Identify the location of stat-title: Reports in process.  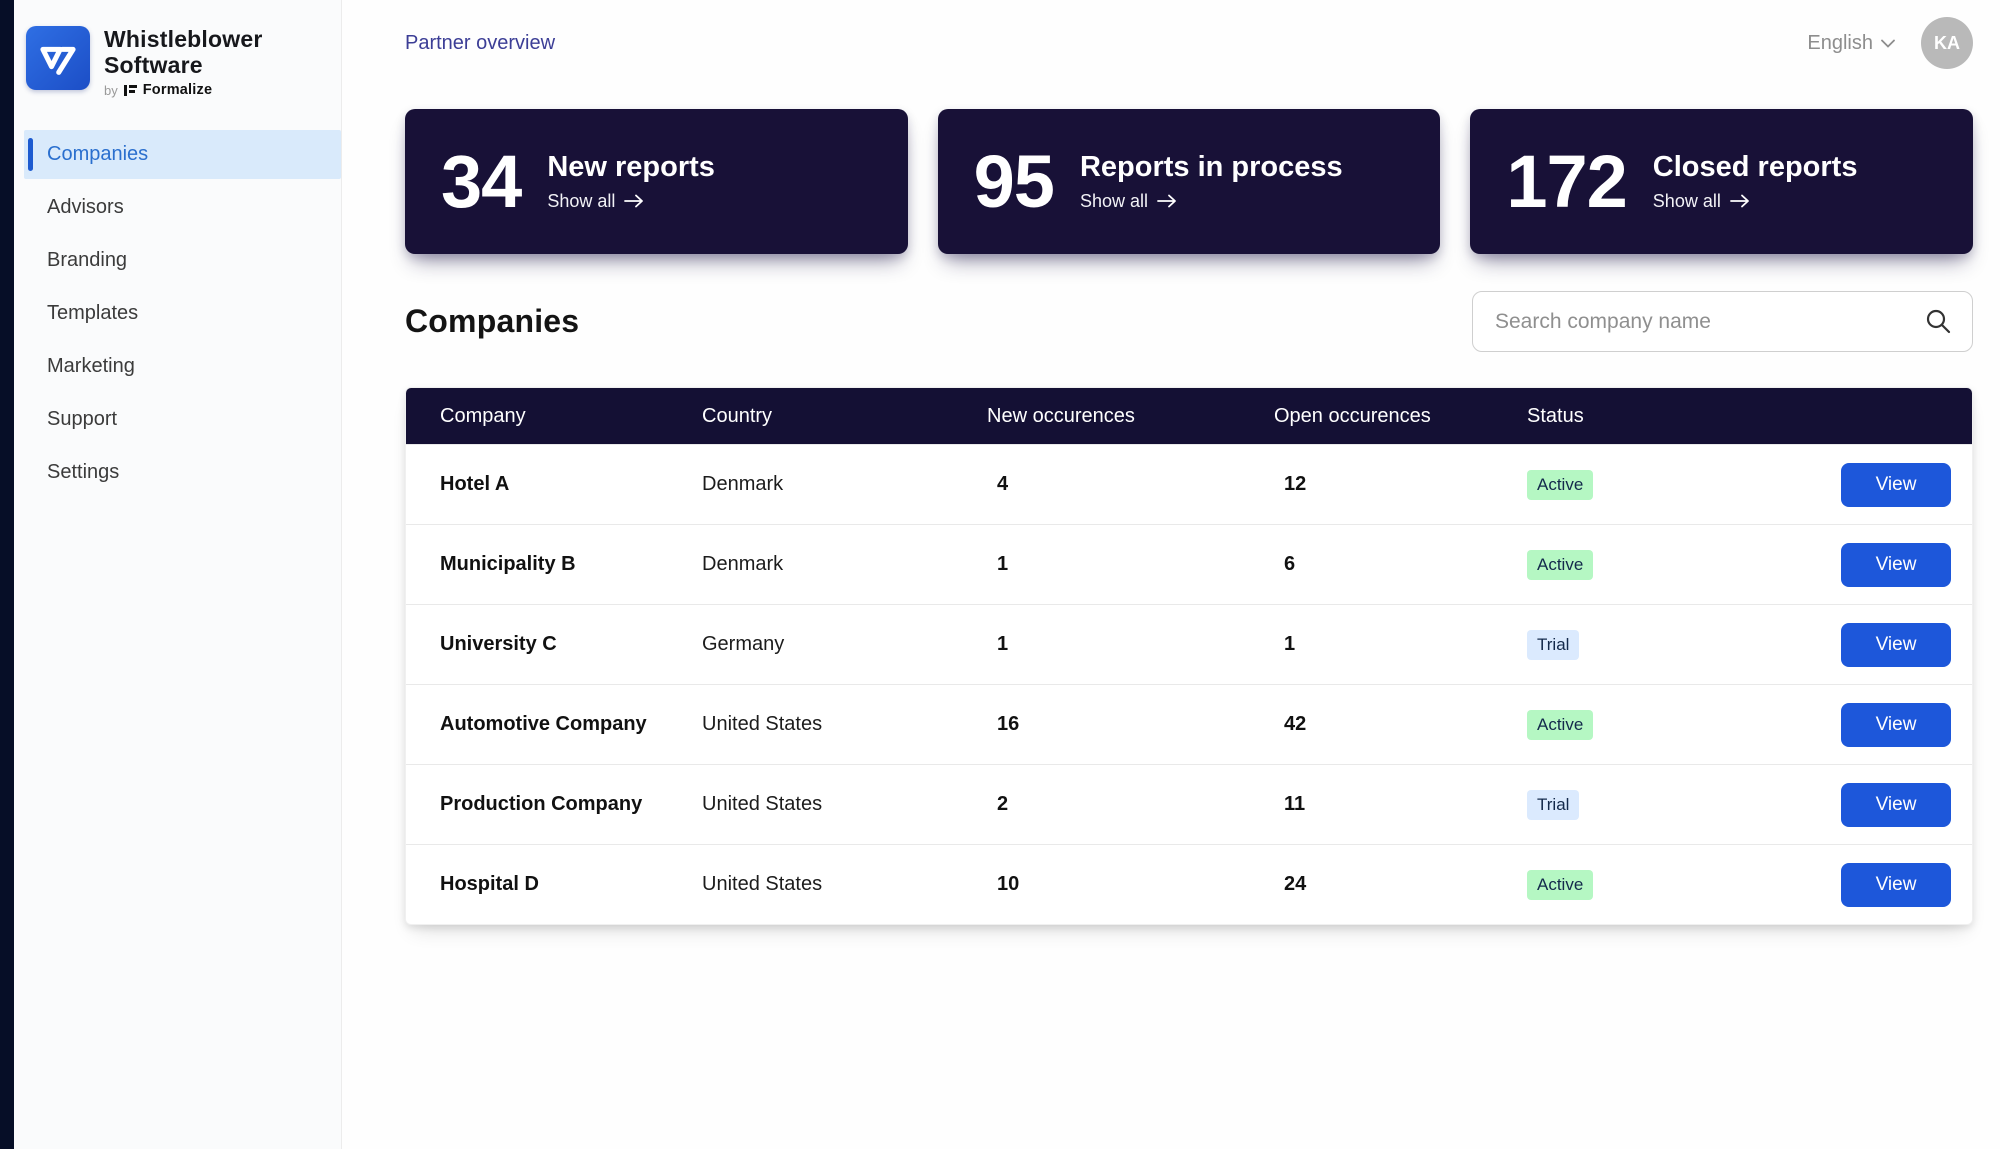
(1211, 167).